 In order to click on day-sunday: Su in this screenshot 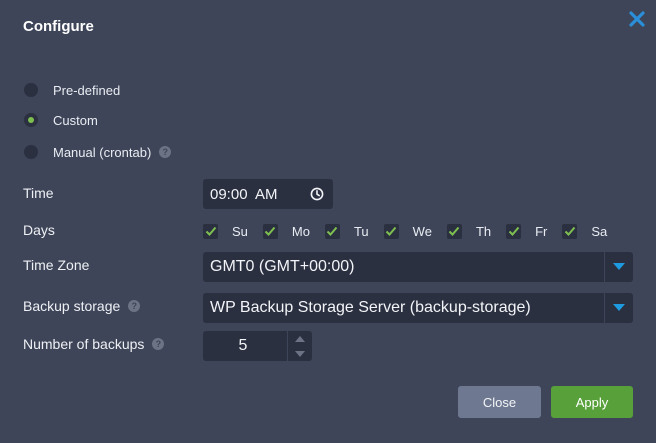, I will do `click(225, 231)`.